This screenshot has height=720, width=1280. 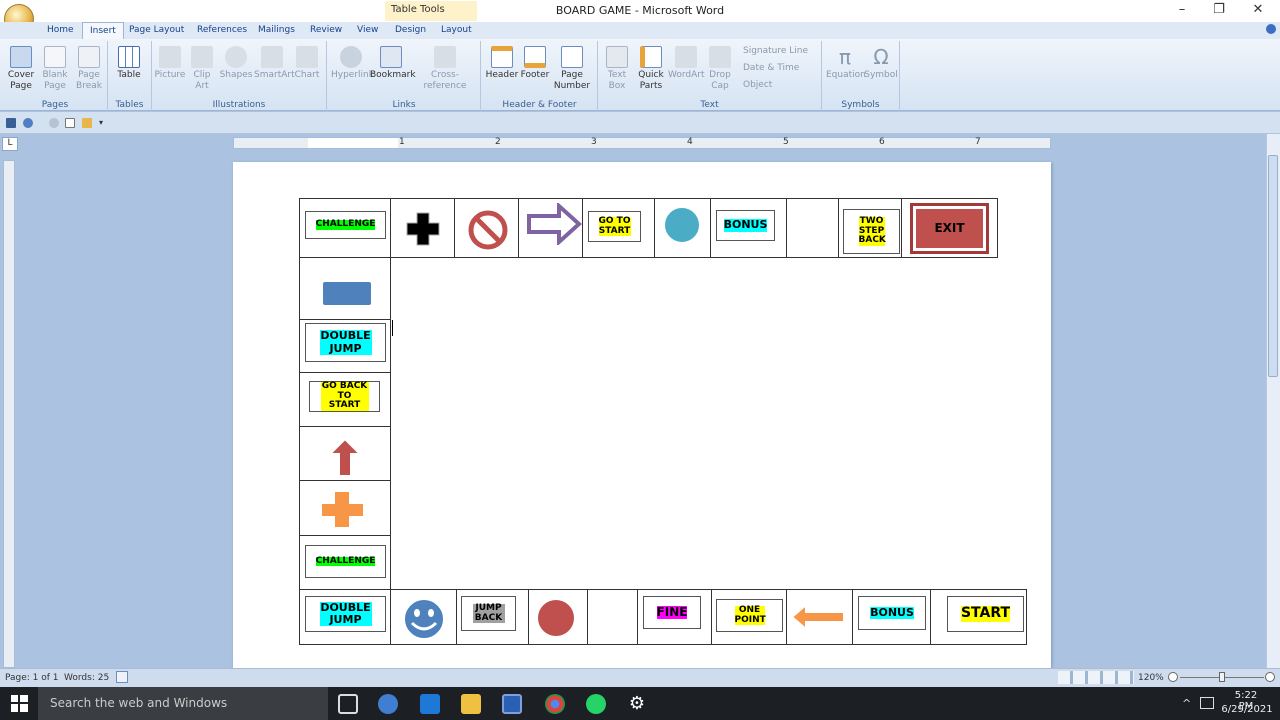 I want to click on teal-circle-icon, so click(x=682, y=225).